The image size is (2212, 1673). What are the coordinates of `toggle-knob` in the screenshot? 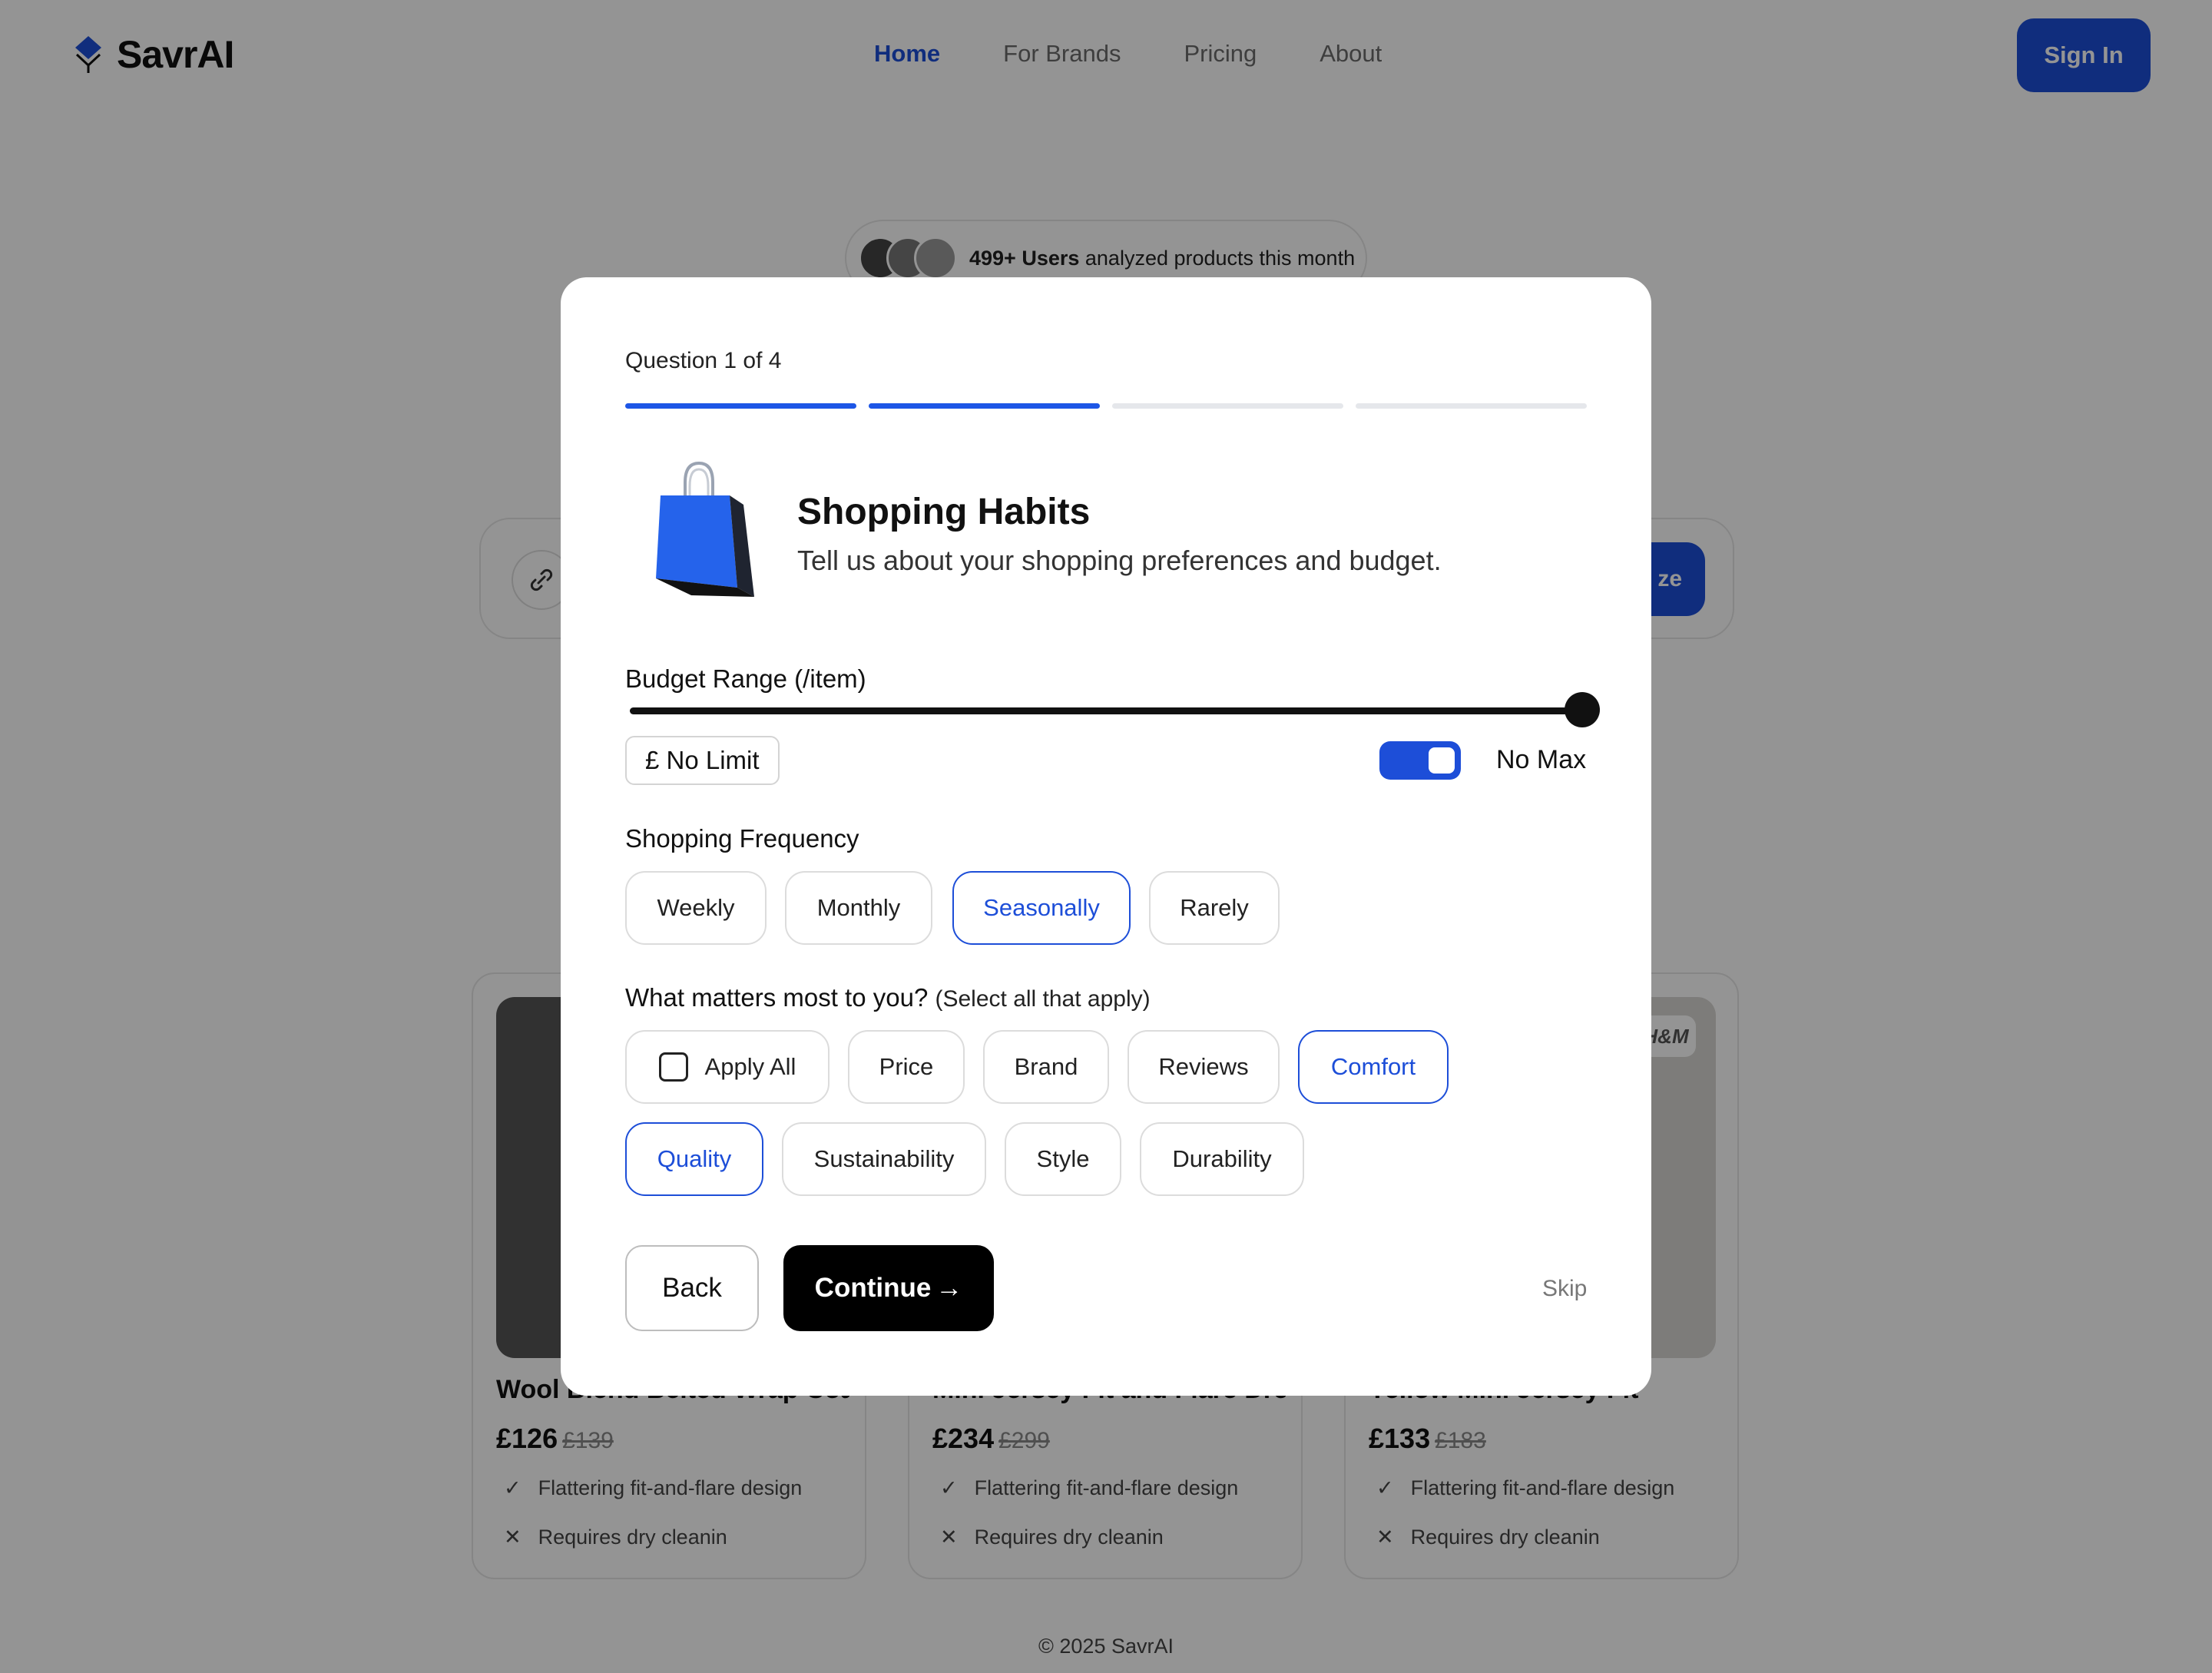 It's located at (1442, 760).